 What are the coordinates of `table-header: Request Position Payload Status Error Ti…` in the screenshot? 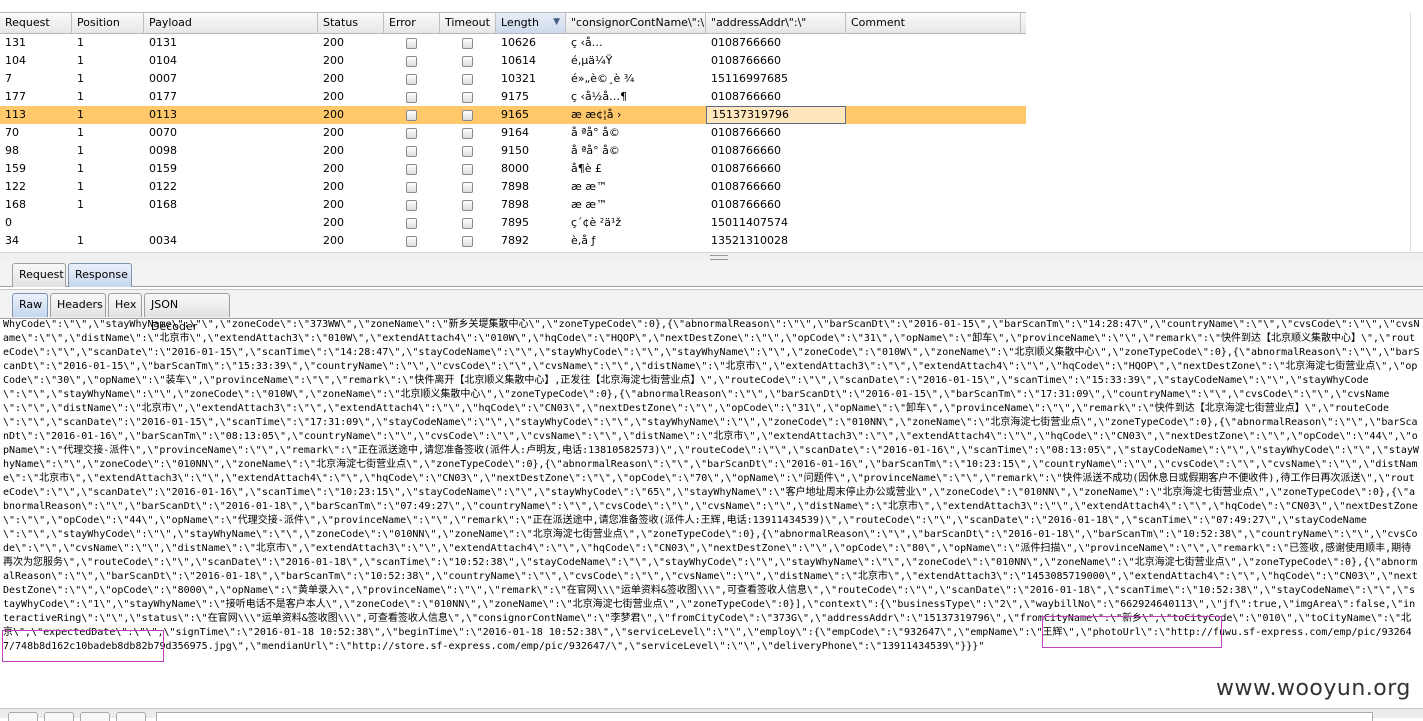 It's located at (513, 23).